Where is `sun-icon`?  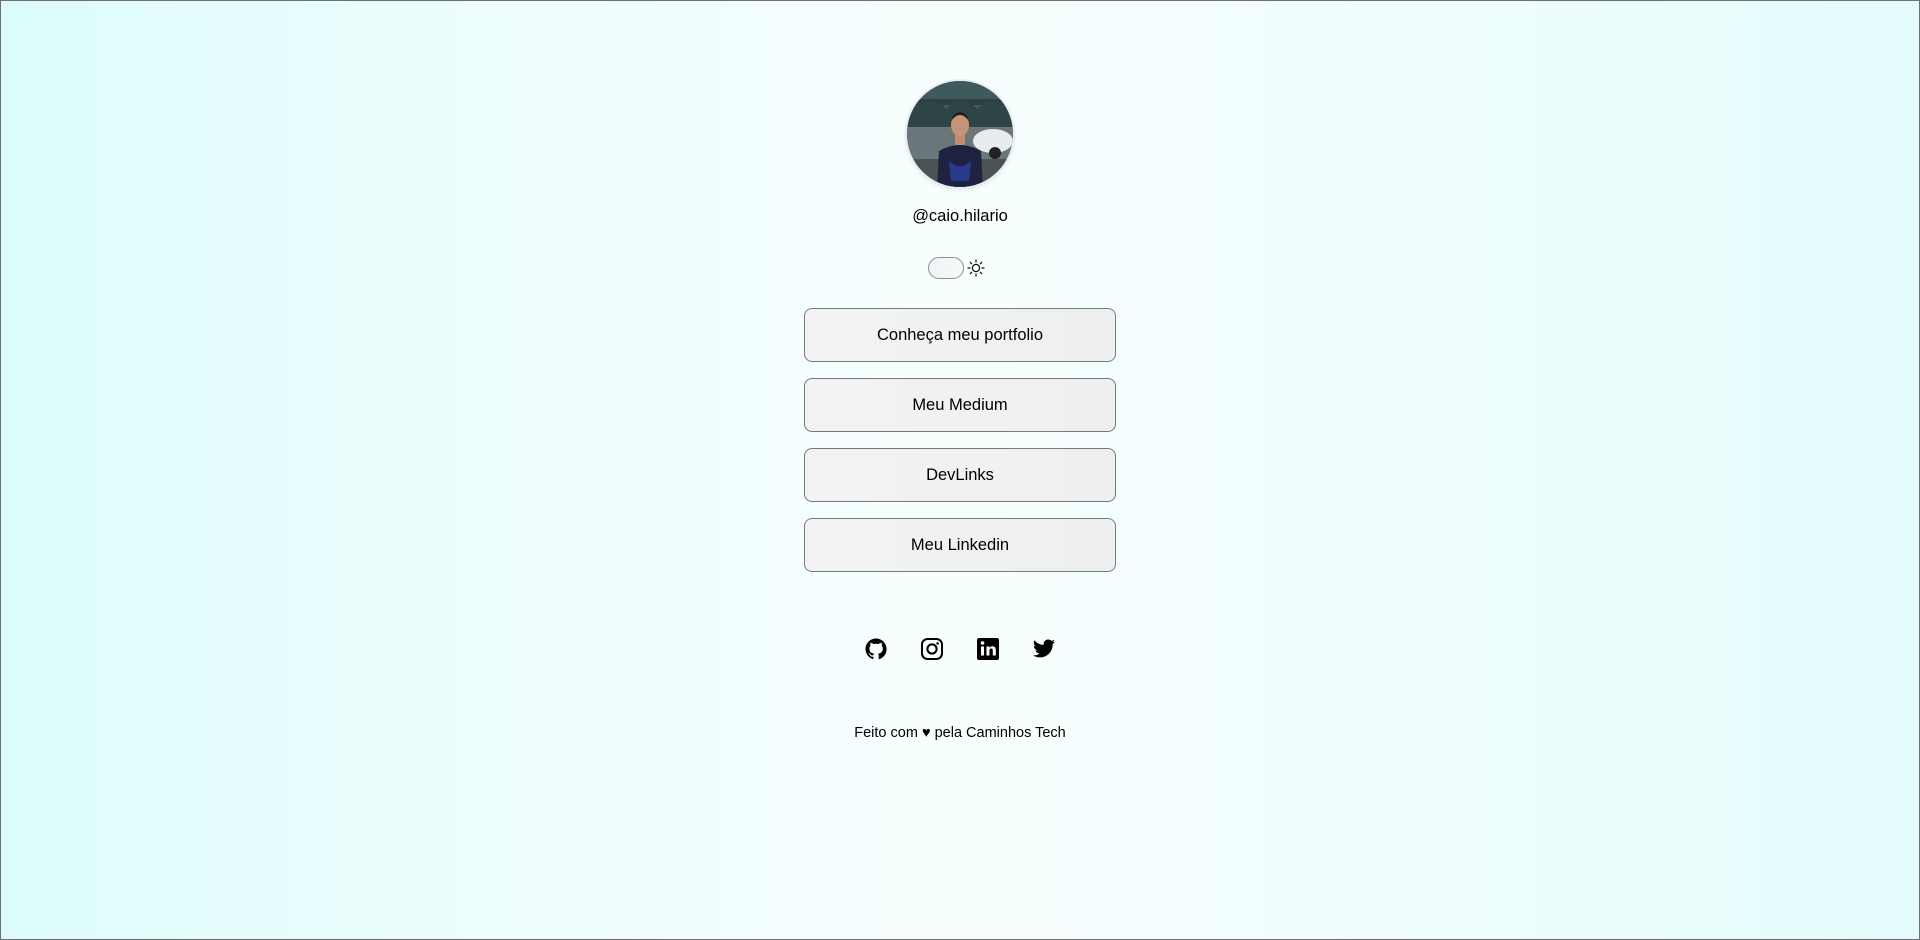
sun-icon is located at coordinates (976, 268).